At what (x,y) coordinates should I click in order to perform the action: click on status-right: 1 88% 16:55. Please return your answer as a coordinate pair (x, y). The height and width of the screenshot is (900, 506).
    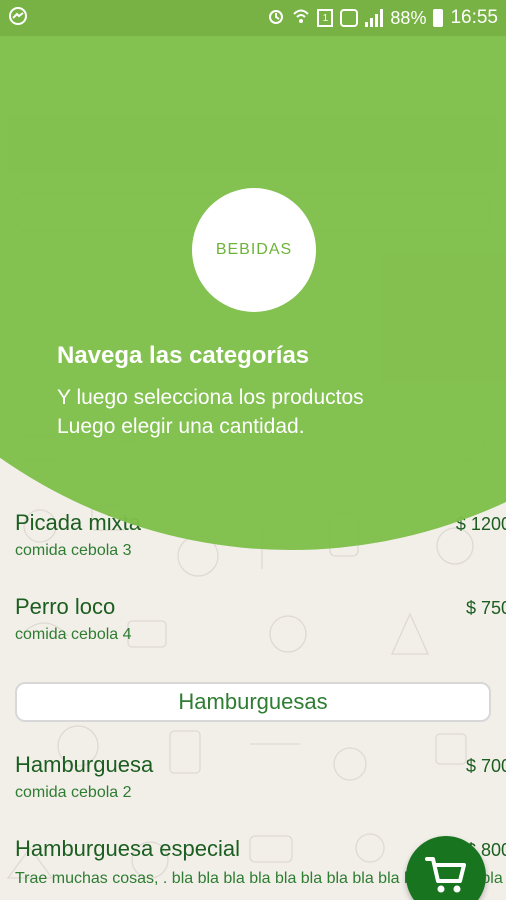
    Looking at the image, I should click on (382, 18).